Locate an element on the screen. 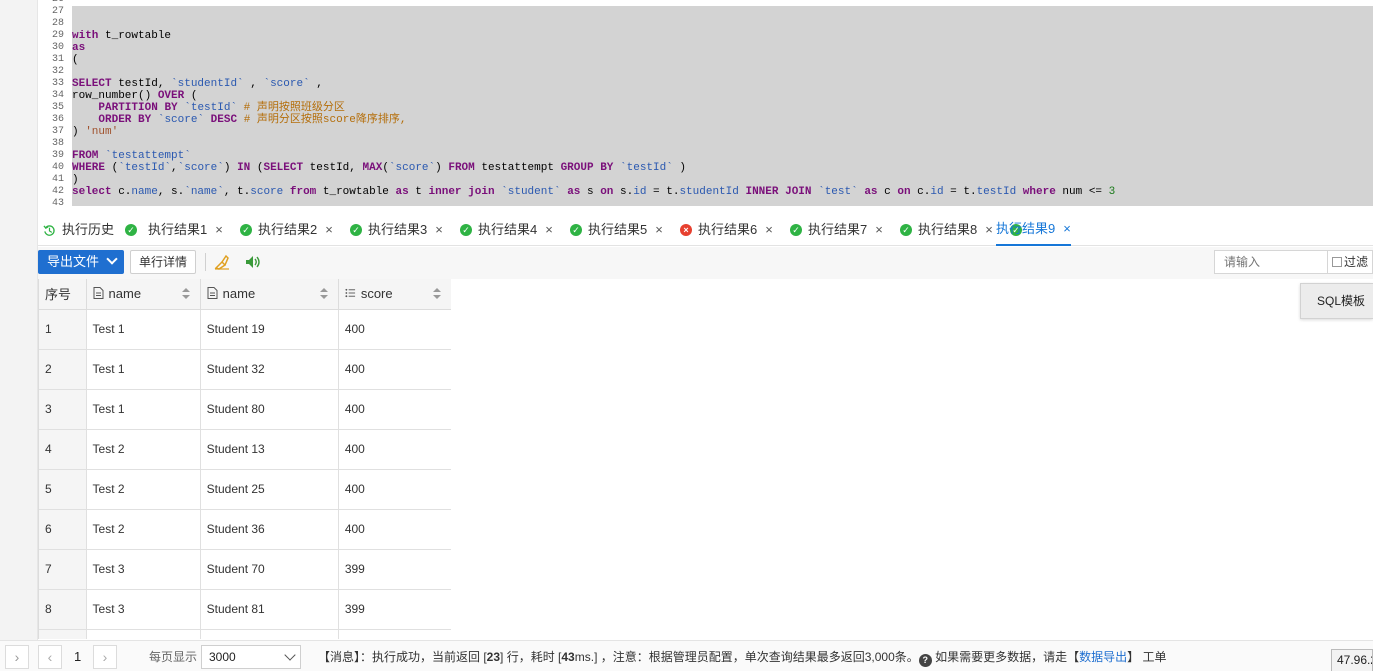  student-name-cell: Student 36 is located at coordinates (269, 529).